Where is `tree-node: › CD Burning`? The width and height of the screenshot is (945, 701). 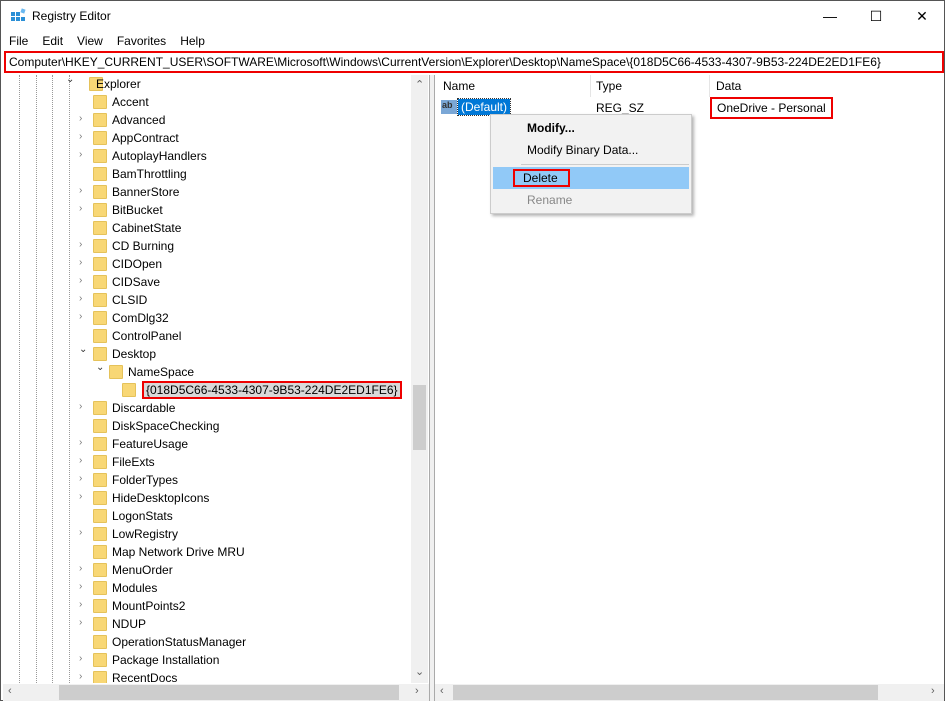 tree-node: › CD Burning is located at coordinates (208, 246).